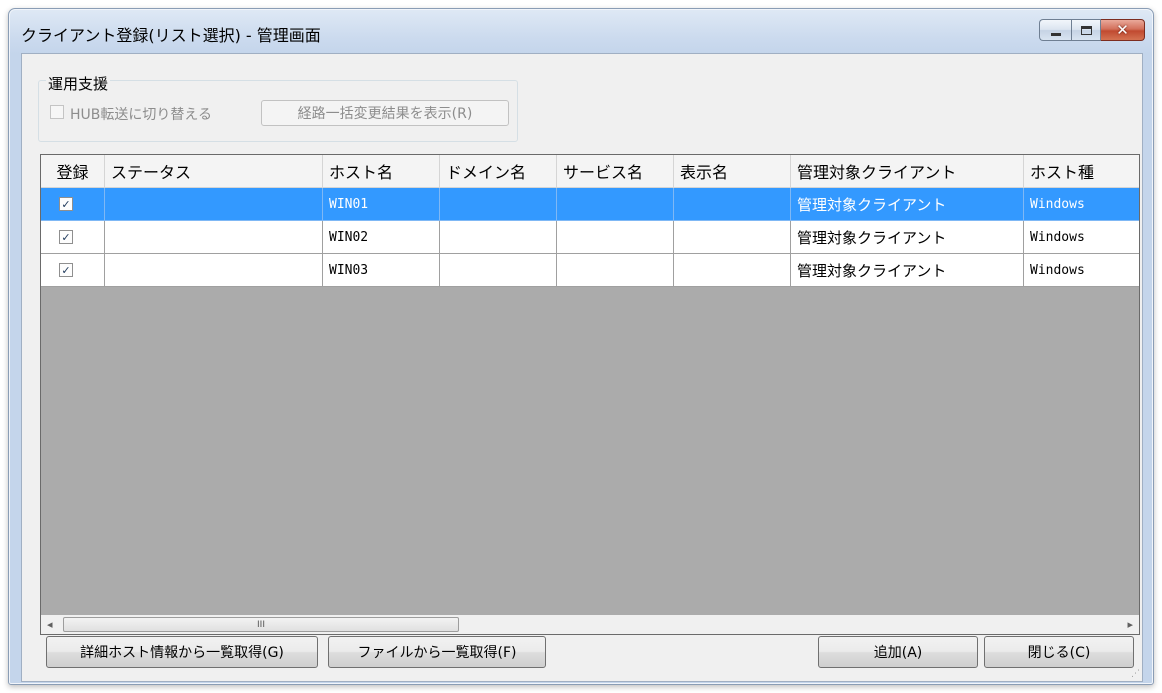  I want to click on window-controls: ✕, so click(1092, 30).